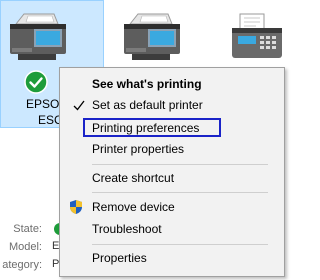 This screenshot has width=320, height=280. I want to click on menu-label: Properties, so click(119, 258).